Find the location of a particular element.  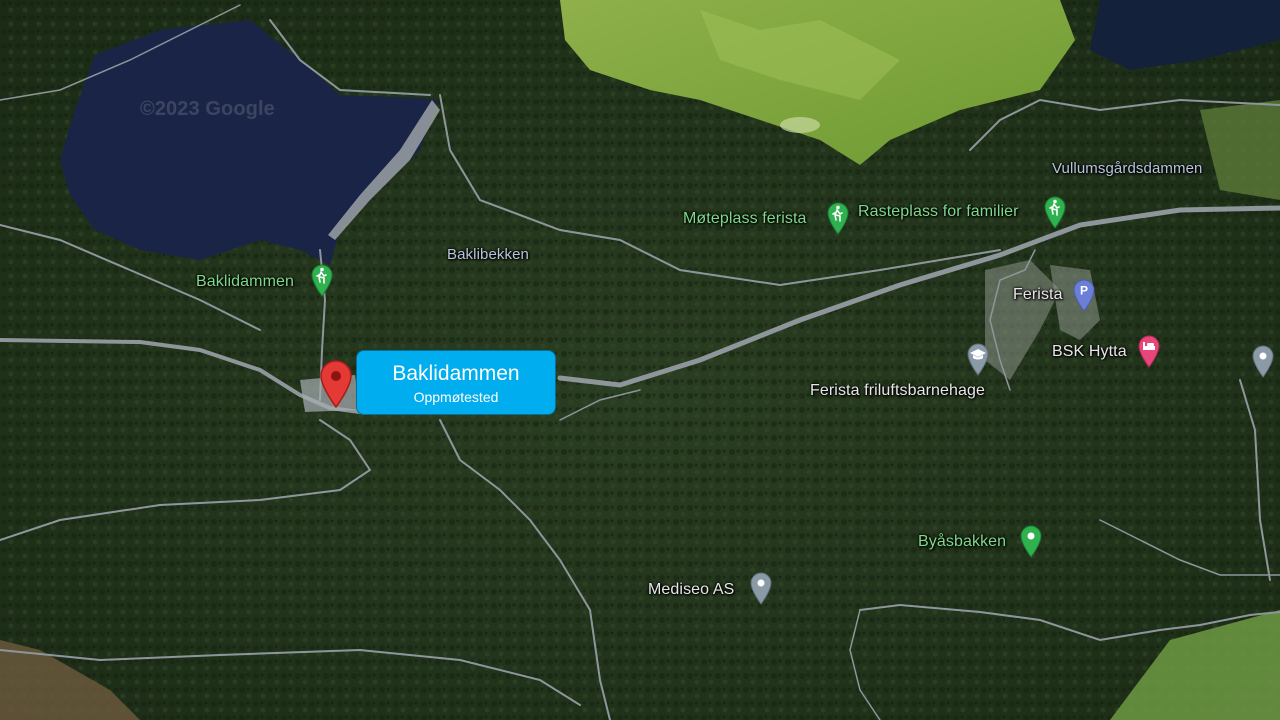

parking-icon: P is located at coordinates (1084, 295).